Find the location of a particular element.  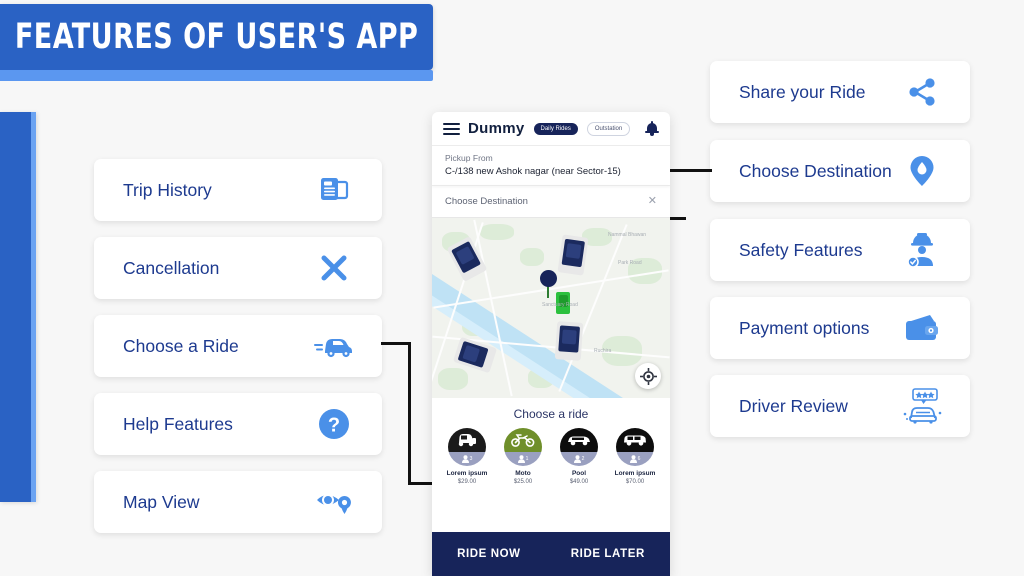

feature-label: Choose a Ride is located at coordinates (181, 345).